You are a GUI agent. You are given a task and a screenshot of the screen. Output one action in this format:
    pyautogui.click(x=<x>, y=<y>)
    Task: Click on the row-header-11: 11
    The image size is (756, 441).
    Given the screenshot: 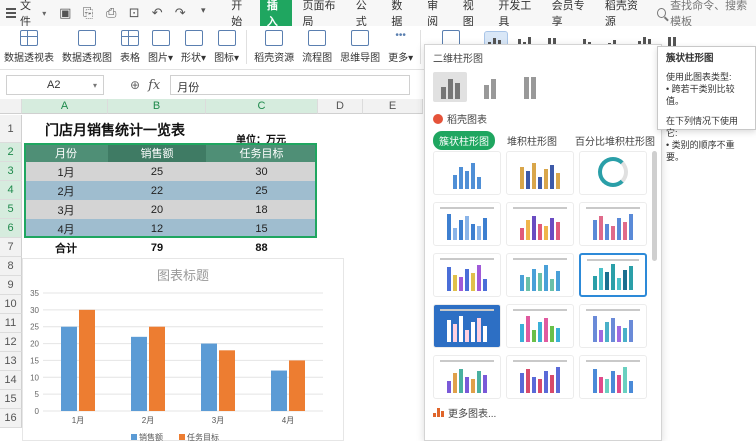 What is the action you would take?
    pyautogui.click(x=11, y=323)
    